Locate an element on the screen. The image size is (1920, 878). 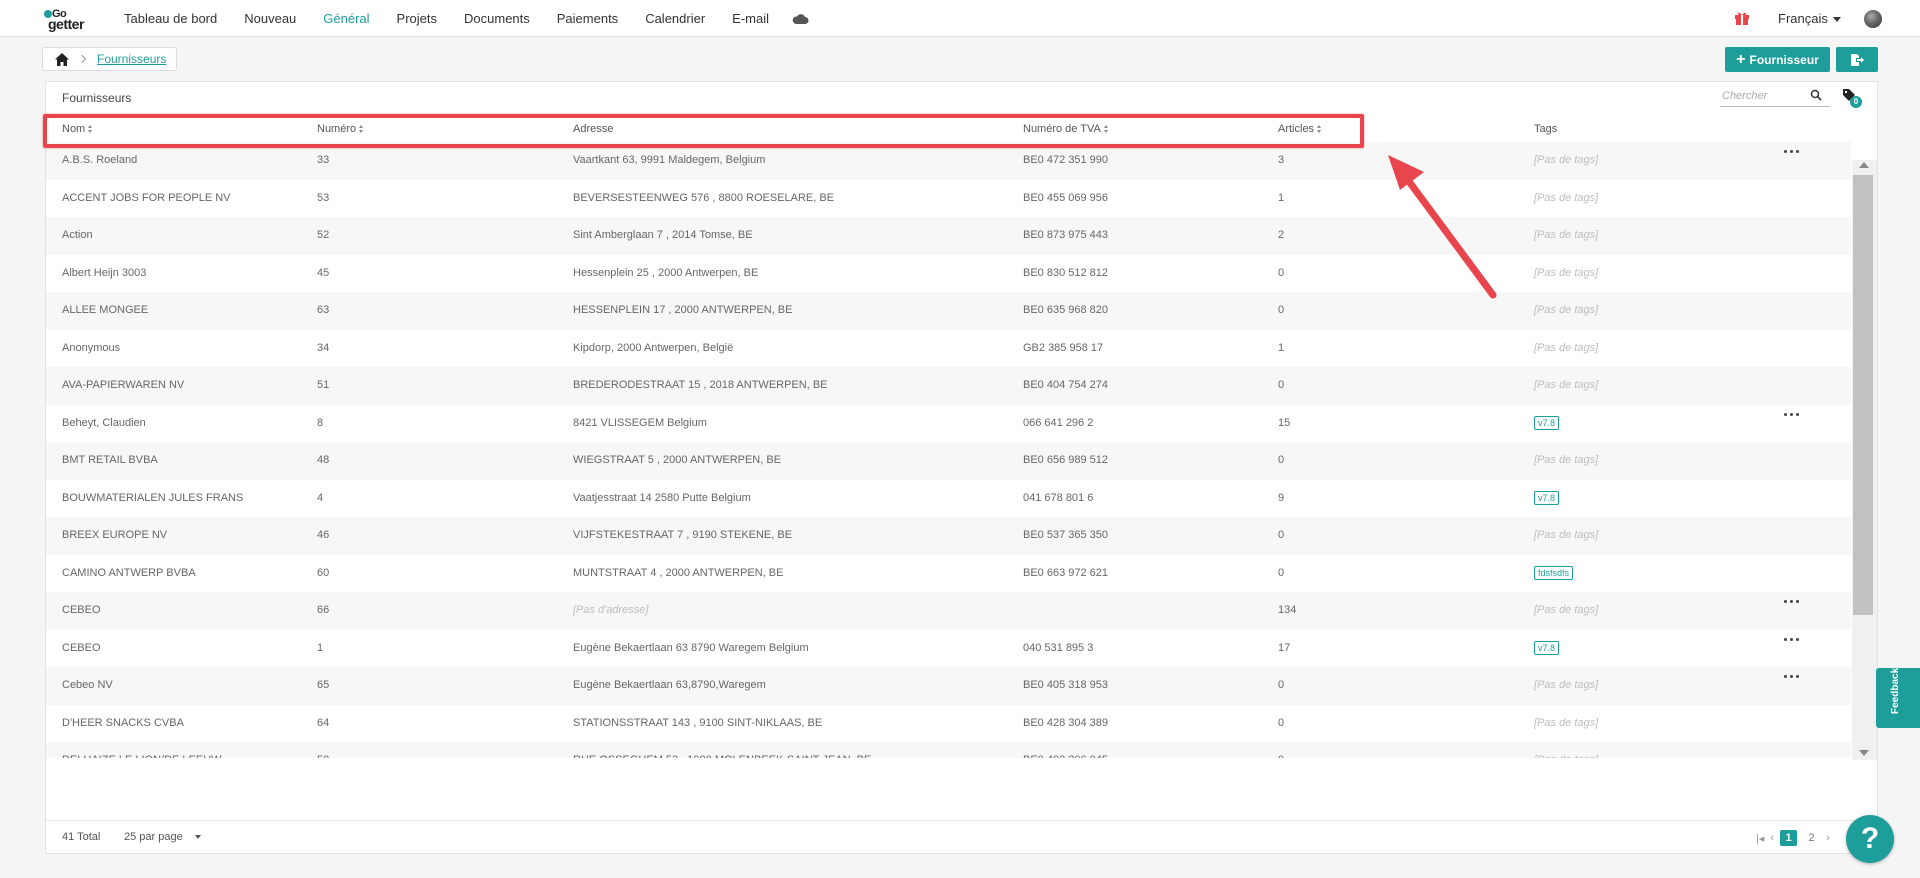
nav-item-email: E-mail is located at coordinates (756, 18).